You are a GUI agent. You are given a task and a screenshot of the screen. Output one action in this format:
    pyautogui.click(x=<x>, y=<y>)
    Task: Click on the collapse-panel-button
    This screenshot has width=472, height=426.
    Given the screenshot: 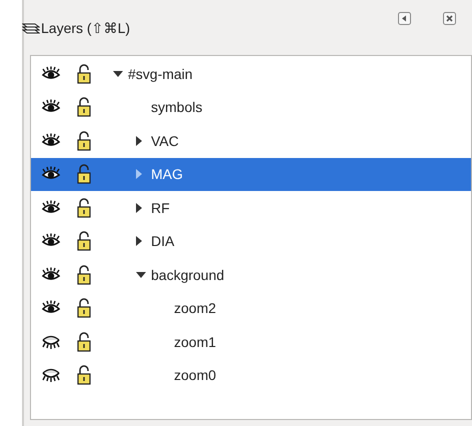 What is the action you would take?
    pyautogui.click(x=404, y=18)
    